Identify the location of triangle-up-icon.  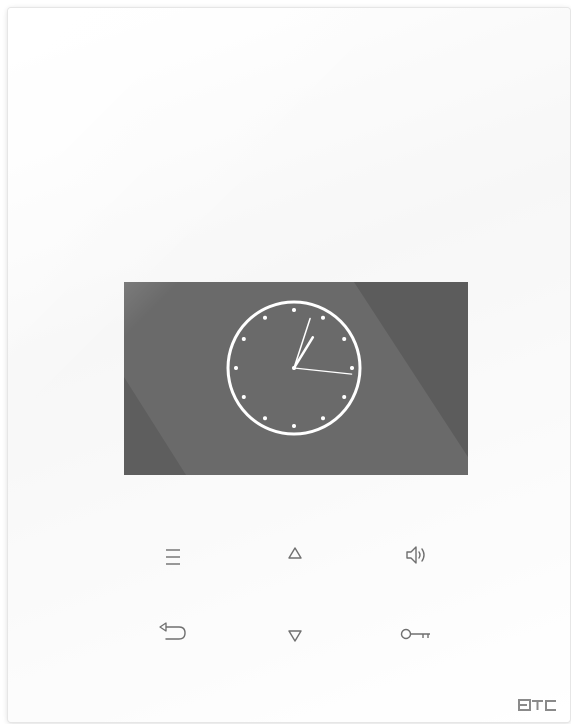
(295, 553).